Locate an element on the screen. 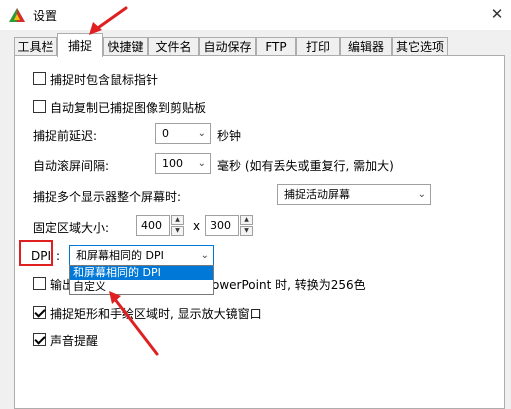 The image size is (511, 409). tab-label: FTP is located at coordinates (276, 47).